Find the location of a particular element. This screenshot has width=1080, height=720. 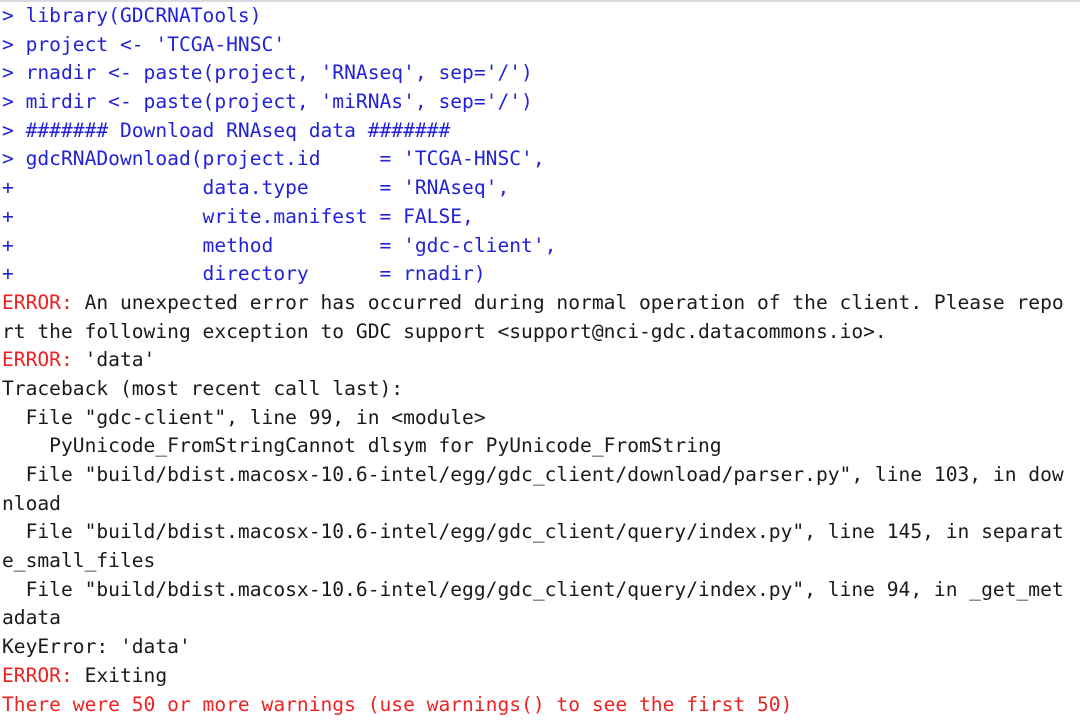

console-line-input: > ####### Download RNAseq data ####### is located at coordinates (541, 131).